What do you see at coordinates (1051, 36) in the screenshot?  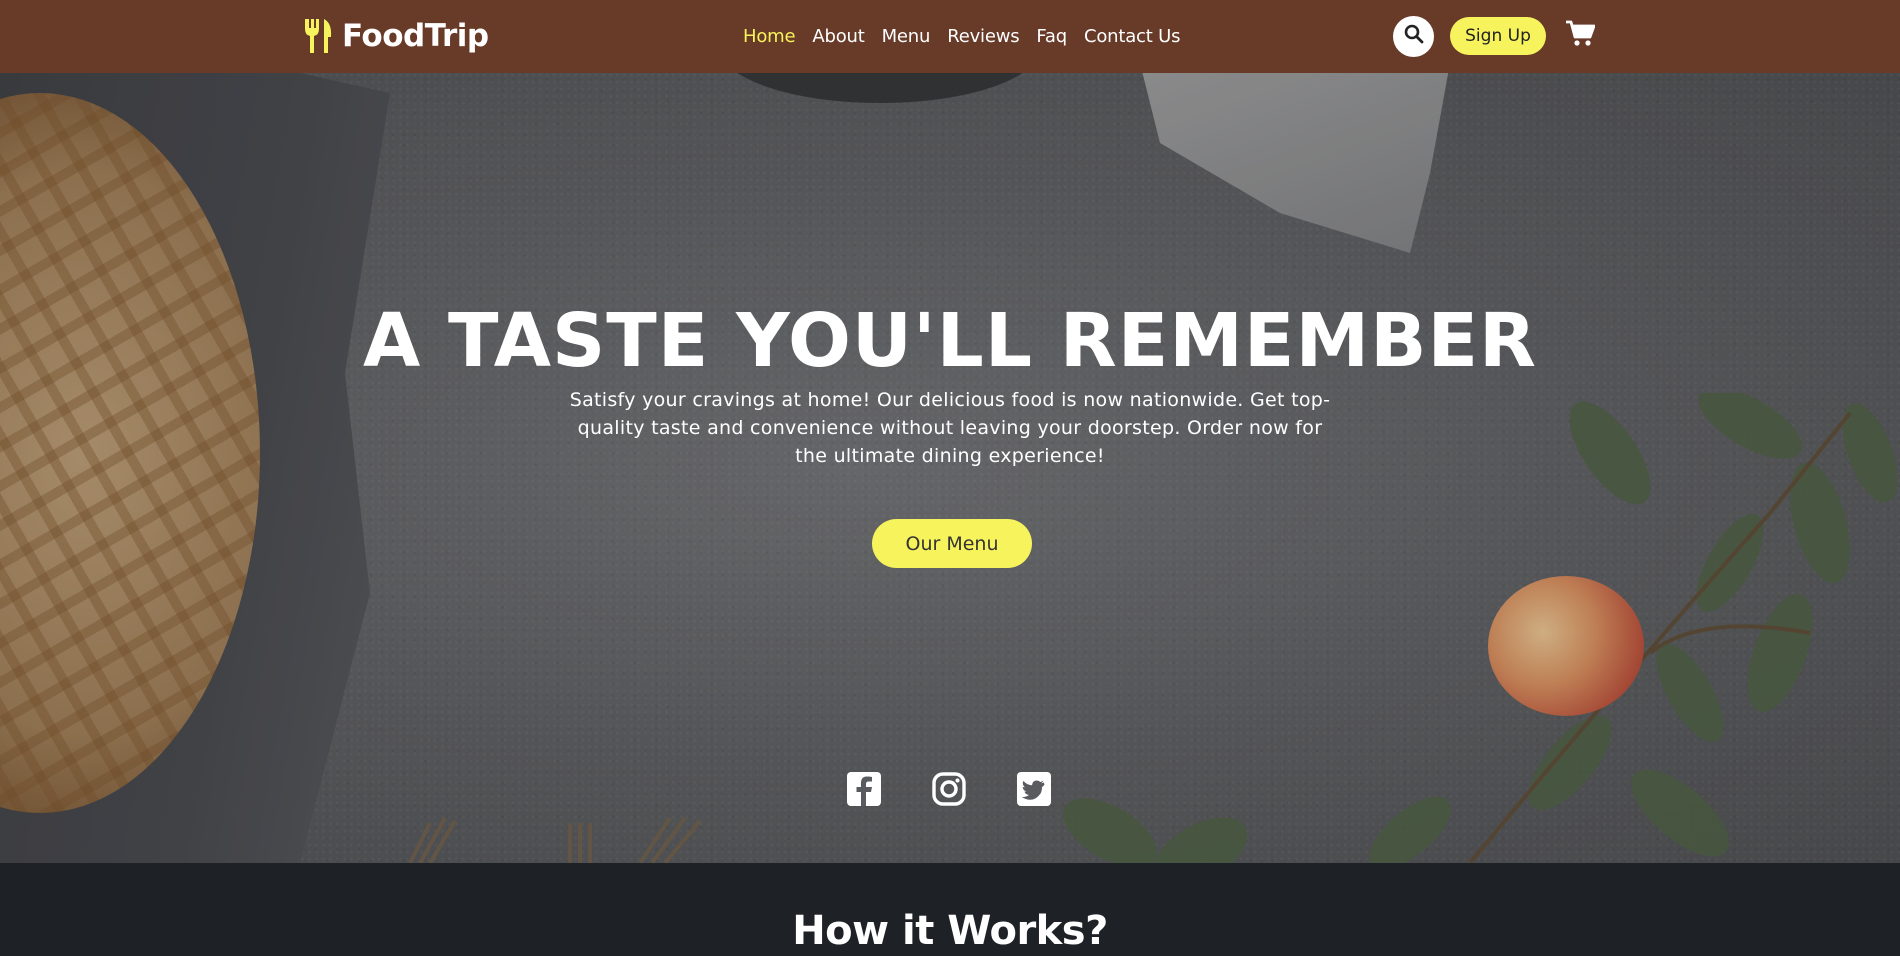 I see `nav-link-faq: Faq` at bounding box center [1051, 36].